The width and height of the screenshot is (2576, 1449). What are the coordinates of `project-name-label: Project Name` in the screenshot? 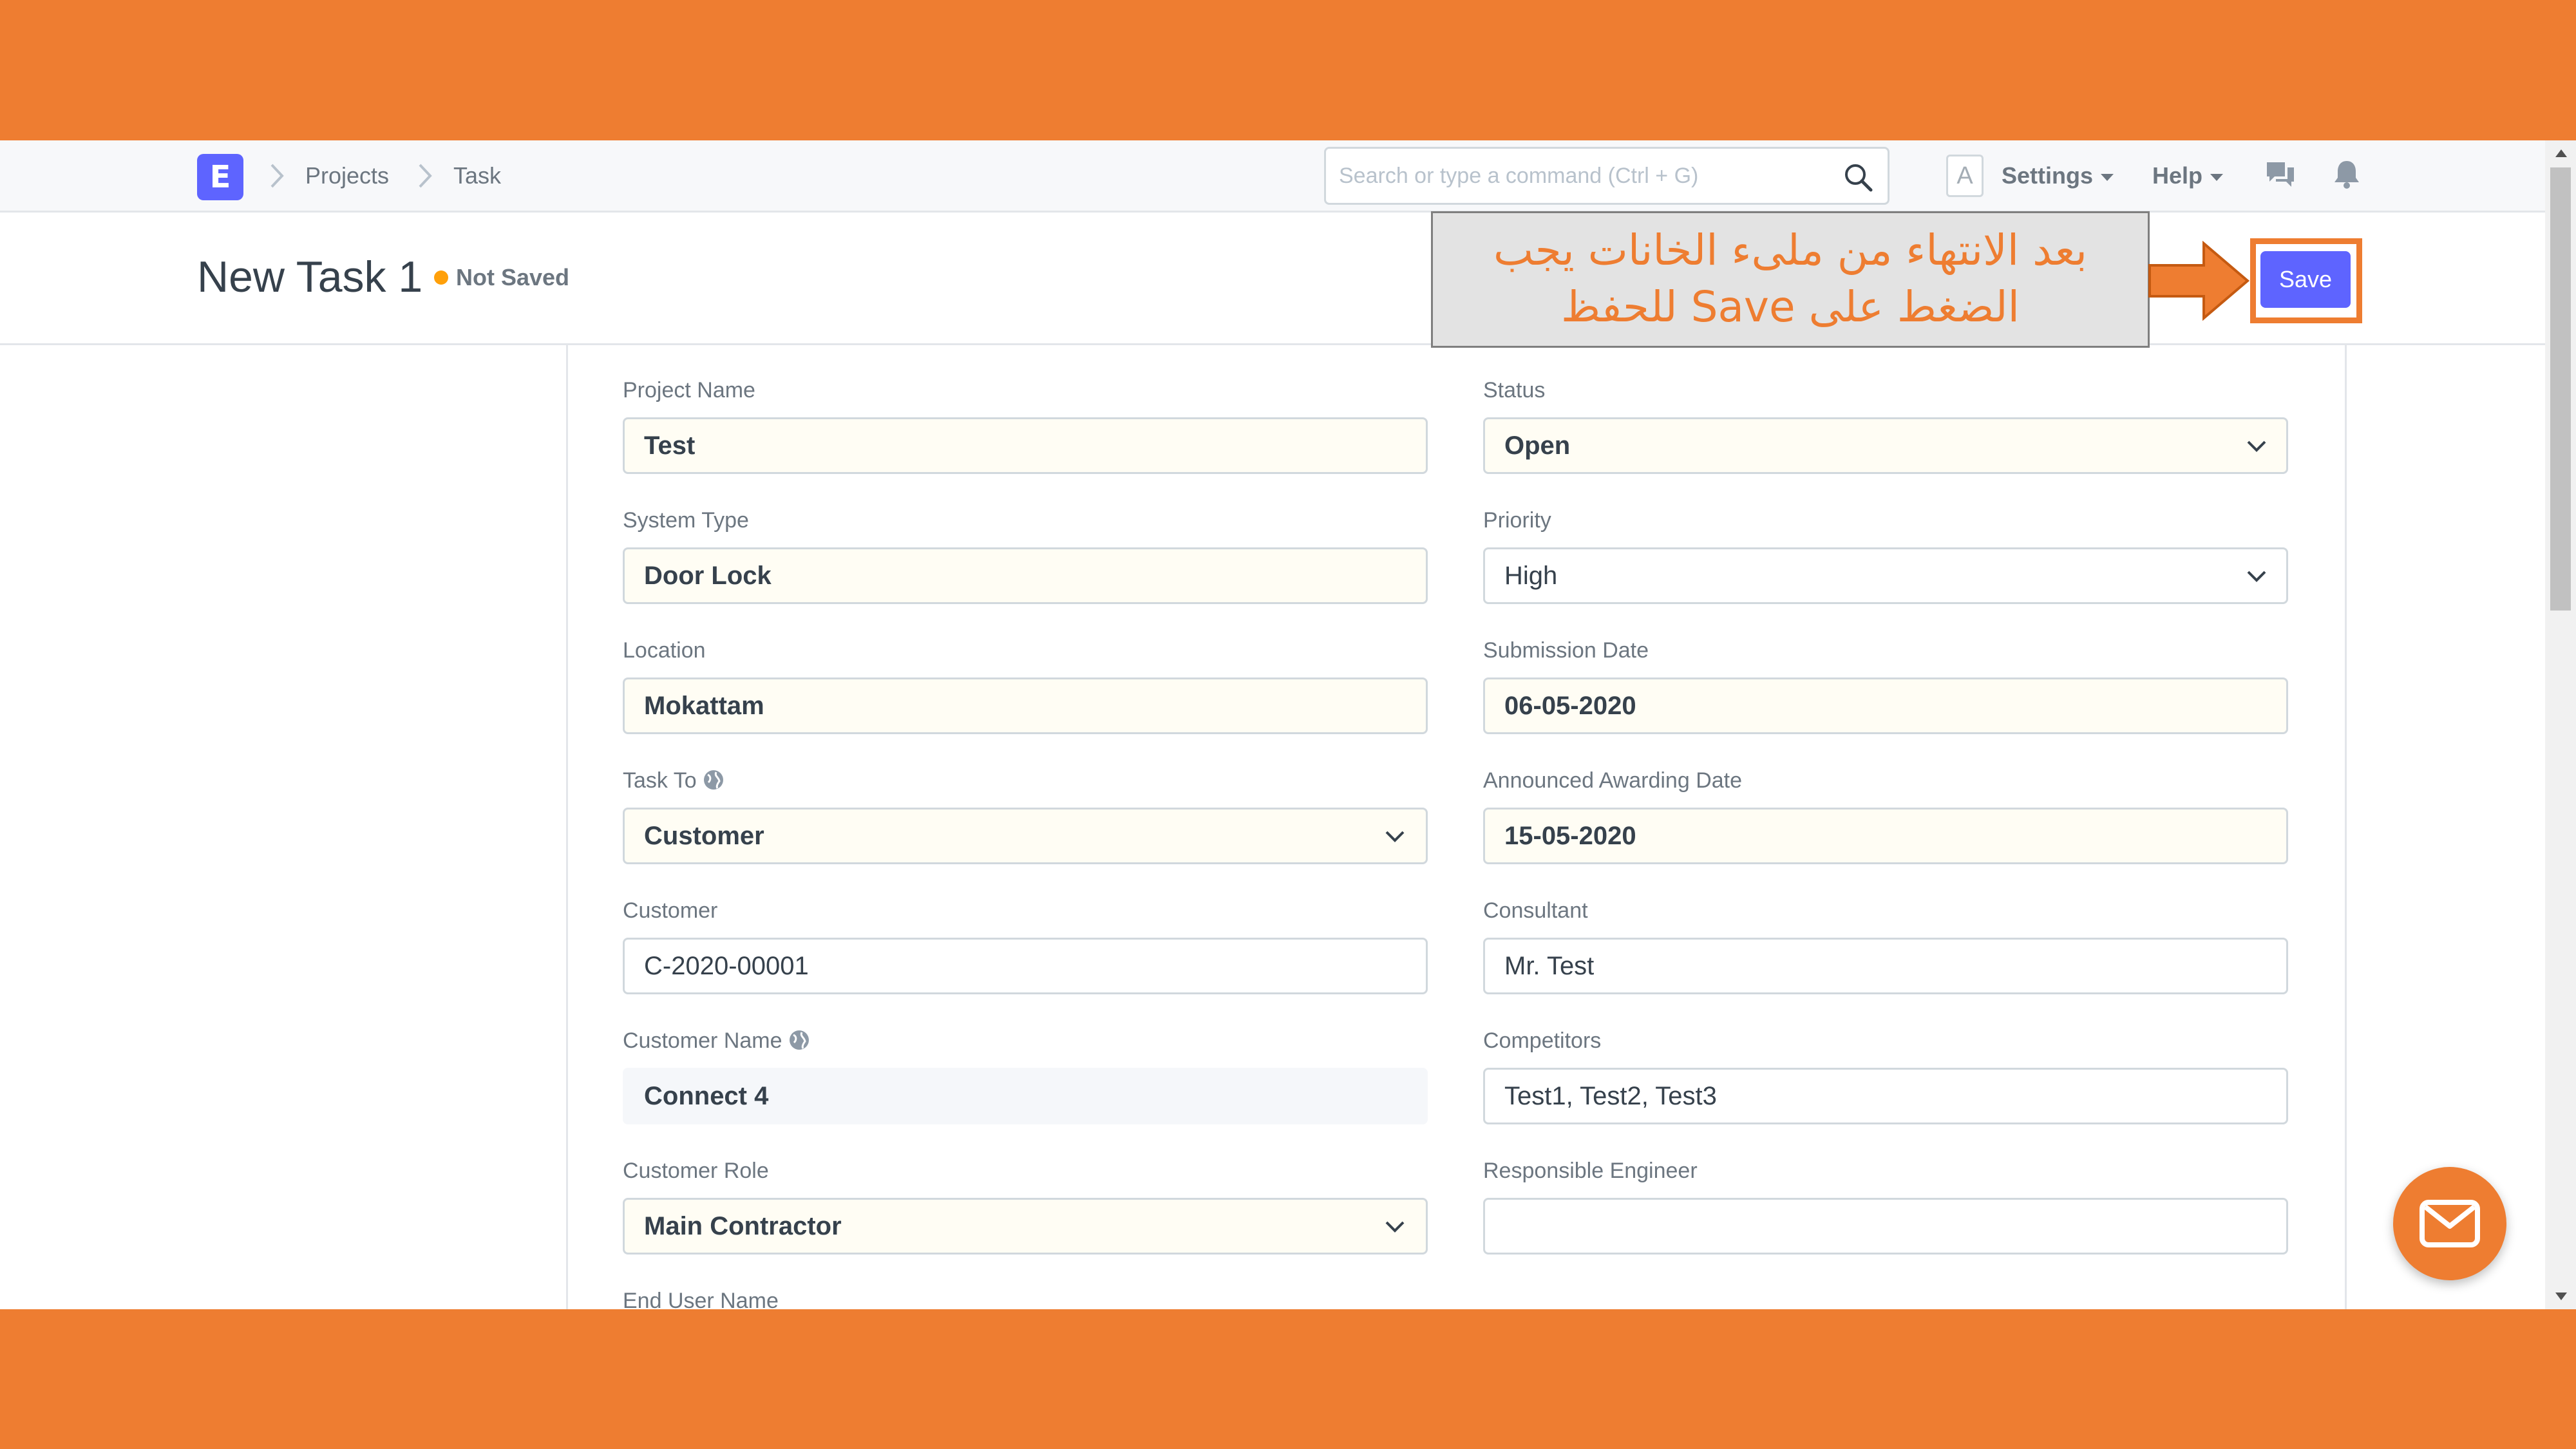 It's located at (689, 390).